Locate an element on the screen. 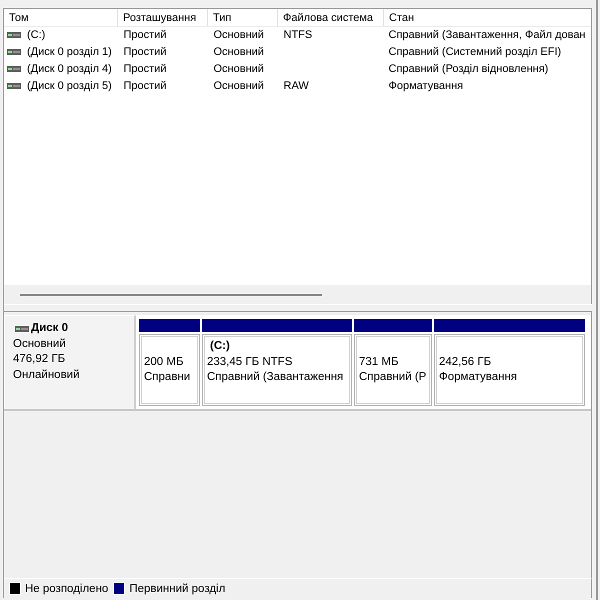 This screenshot has height=600, width=600. legend-label: Первинний розділ is located at coordinates (177, 588).